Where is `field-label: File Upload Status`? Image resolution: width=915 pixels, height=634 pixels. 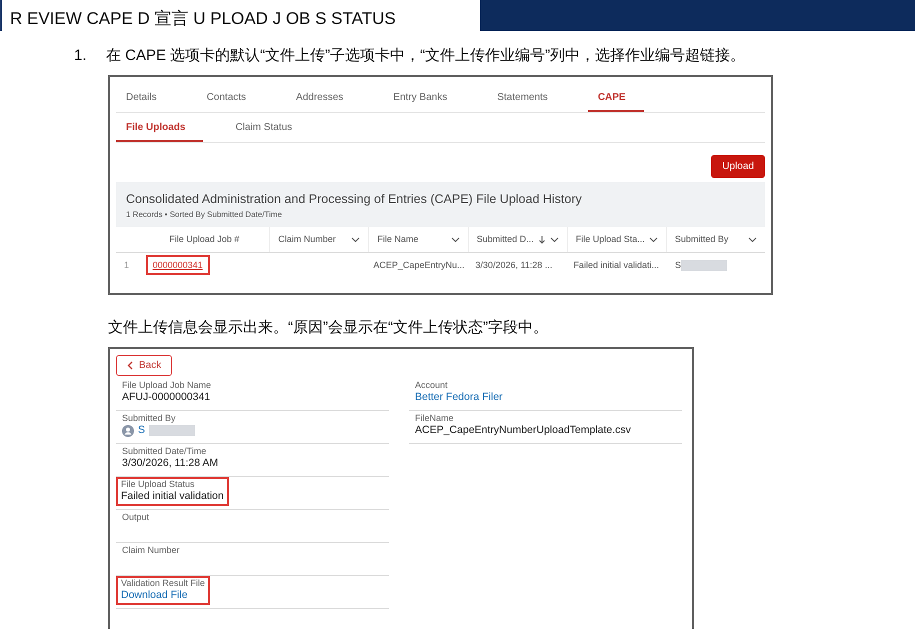 field-label: File Upload Status is located at coordinates (158, 484).